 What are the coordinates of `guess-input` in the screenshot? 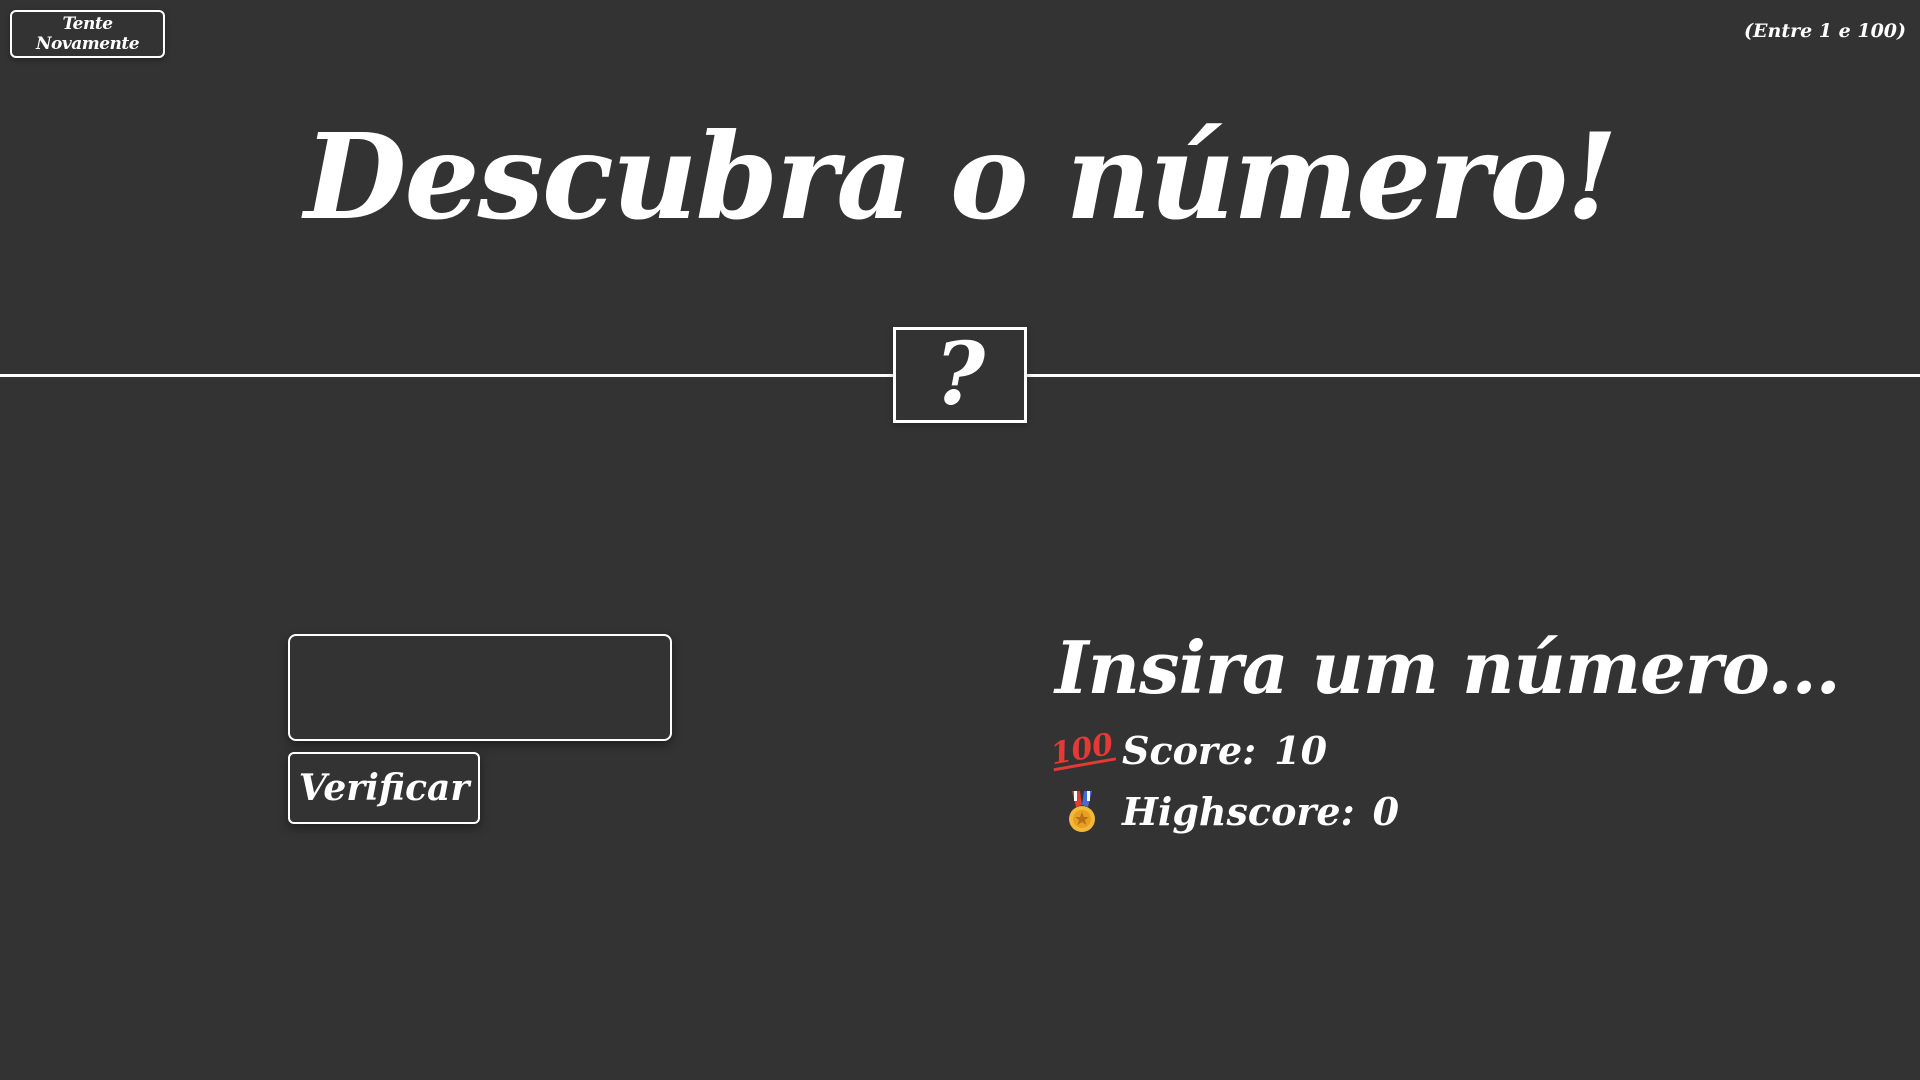 It's located at (480, 687).